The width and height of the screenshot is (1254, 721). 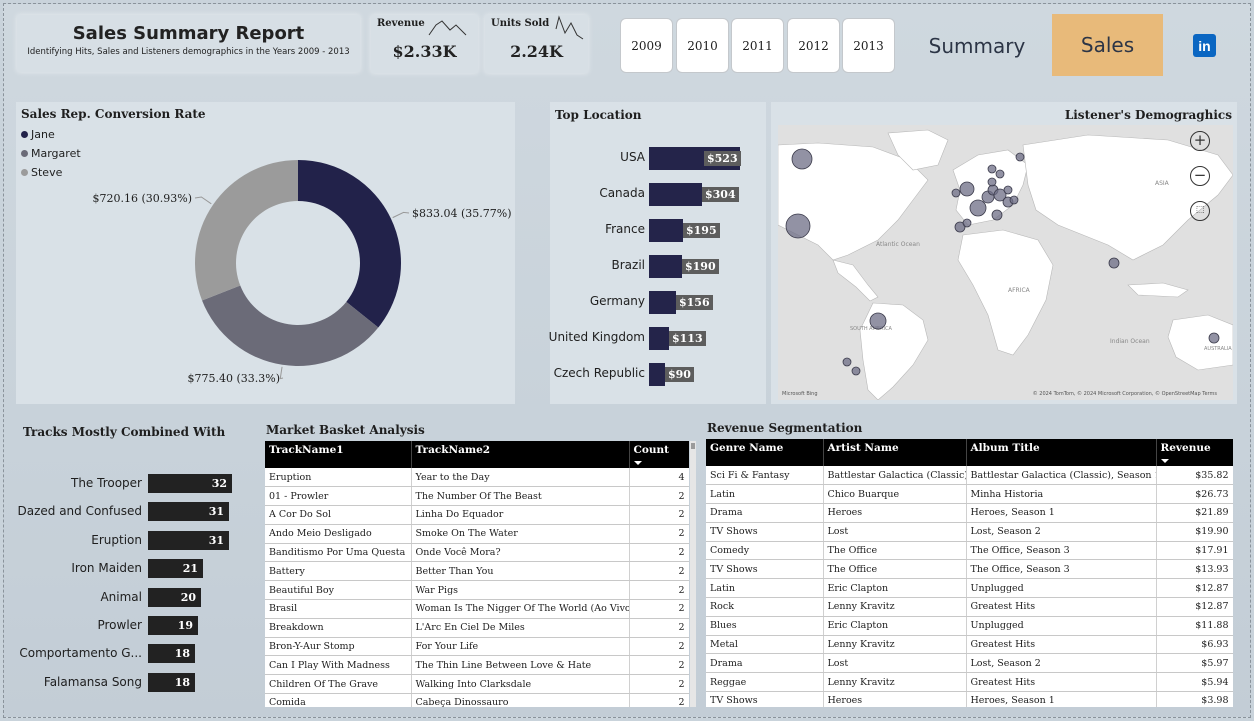 What do you see at coordinates (969, 699) in the screenshot?
I see `table-row: TV Shows Heroes Heroes, Season 1 $3.98` at bounding box center [969, 699].